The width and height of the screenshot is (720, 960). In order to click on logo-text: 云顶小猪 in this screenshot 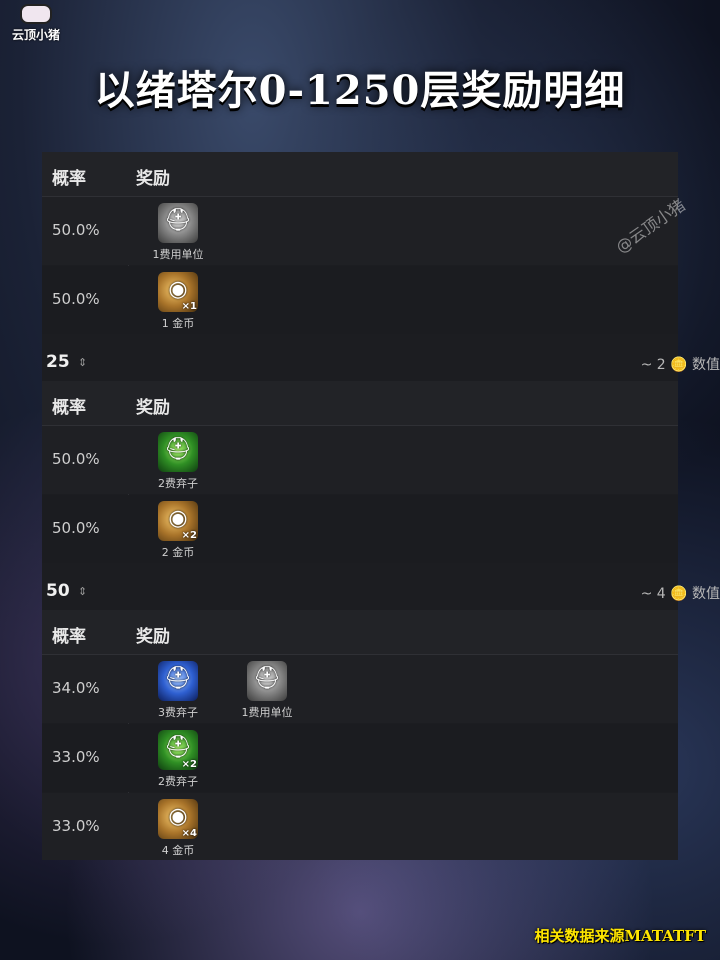, I will do `click(35, 35)`.